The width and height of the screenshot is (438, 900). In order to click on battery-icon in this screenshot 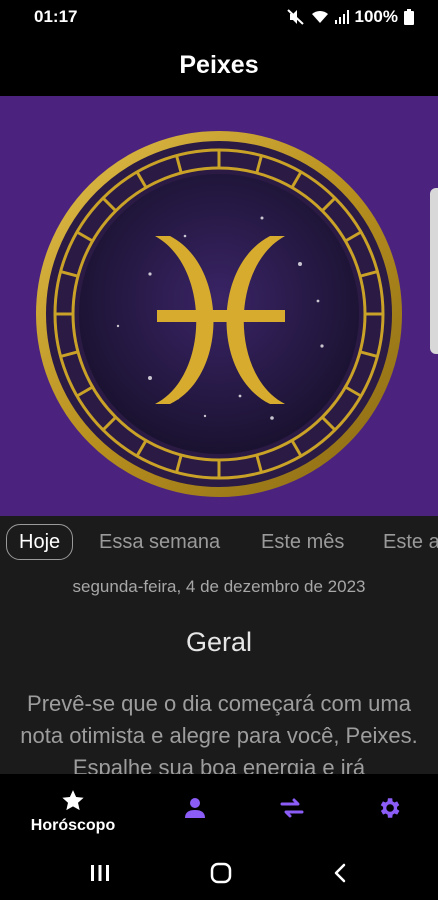, I will do `click(409, 17)`.